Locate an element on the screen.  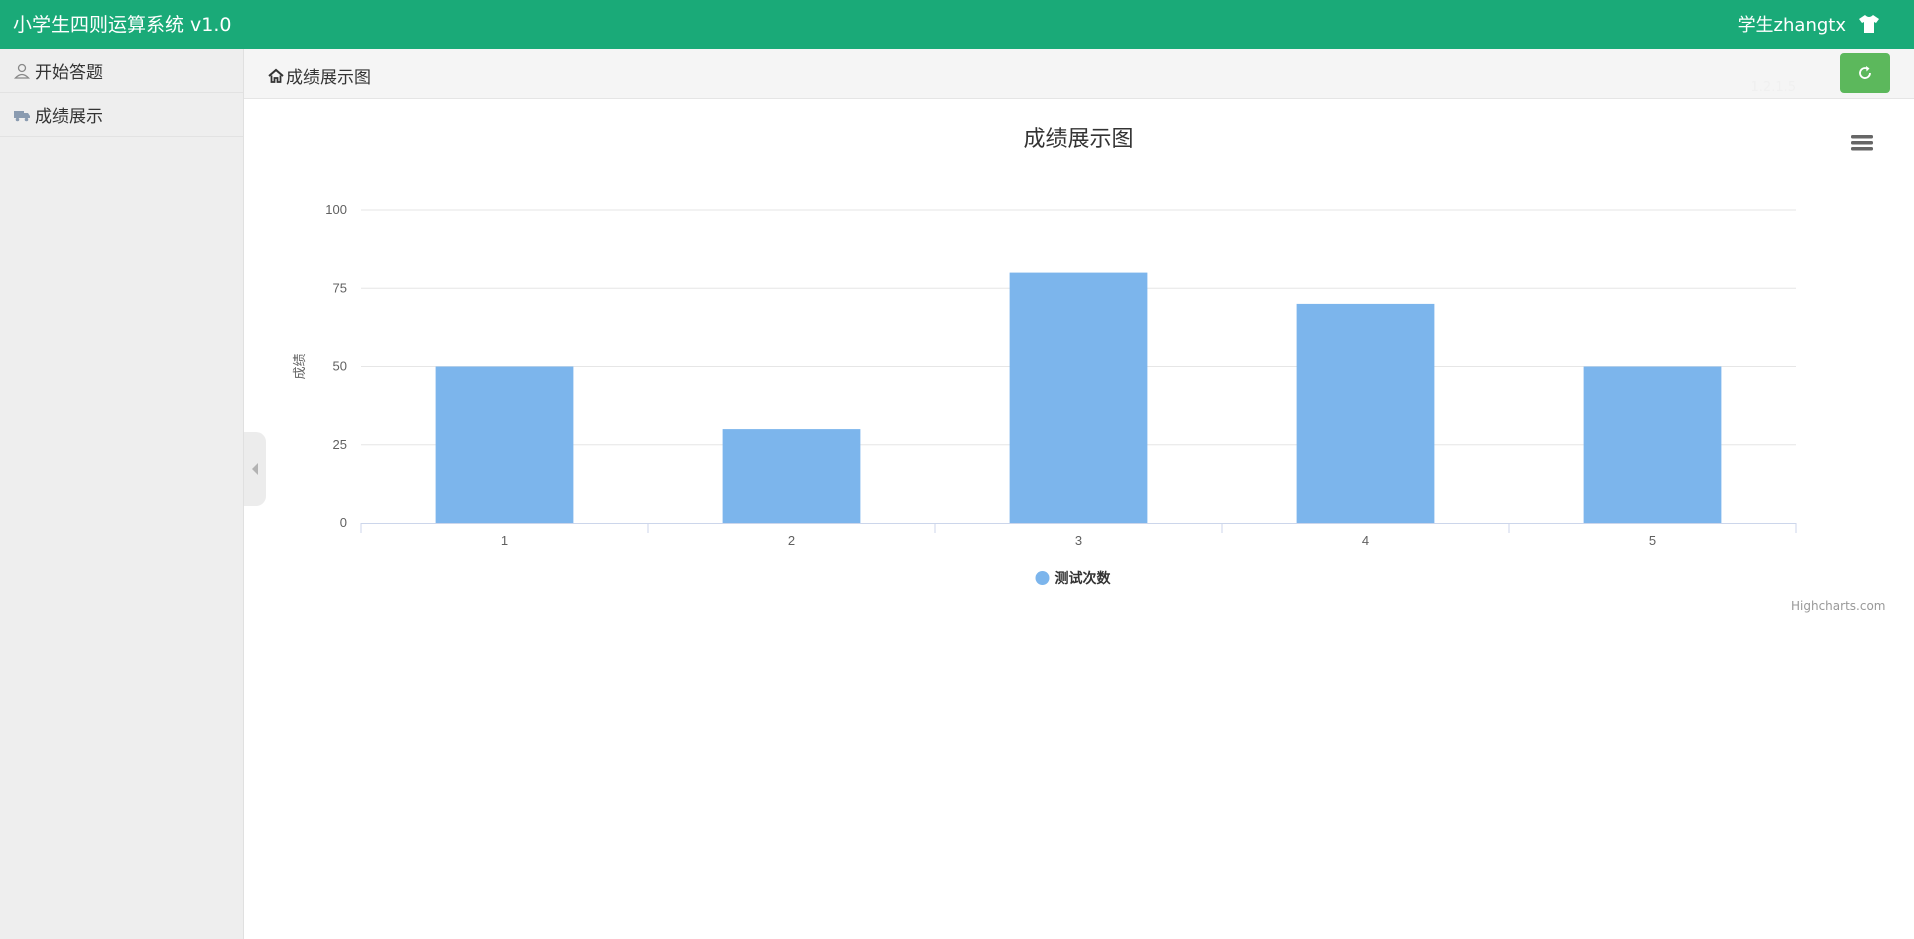
faint-text: 1.2.1.5 is located at coordinates (1773, 87).